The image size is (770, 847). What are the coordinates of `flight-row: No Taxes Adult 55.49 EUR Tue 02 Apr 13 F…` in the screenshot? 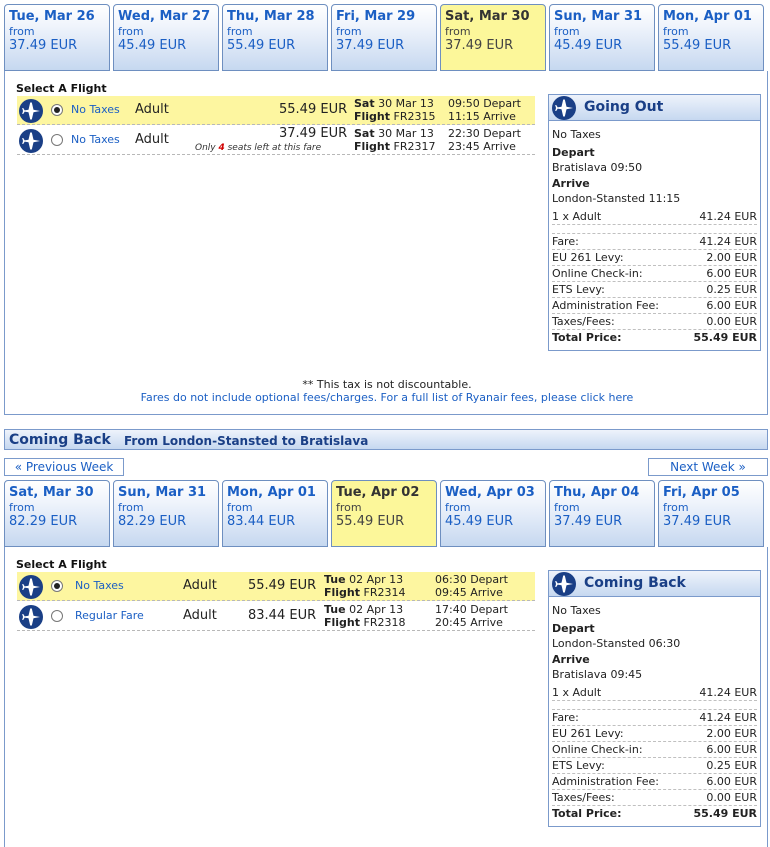 It's located at (276, 586).